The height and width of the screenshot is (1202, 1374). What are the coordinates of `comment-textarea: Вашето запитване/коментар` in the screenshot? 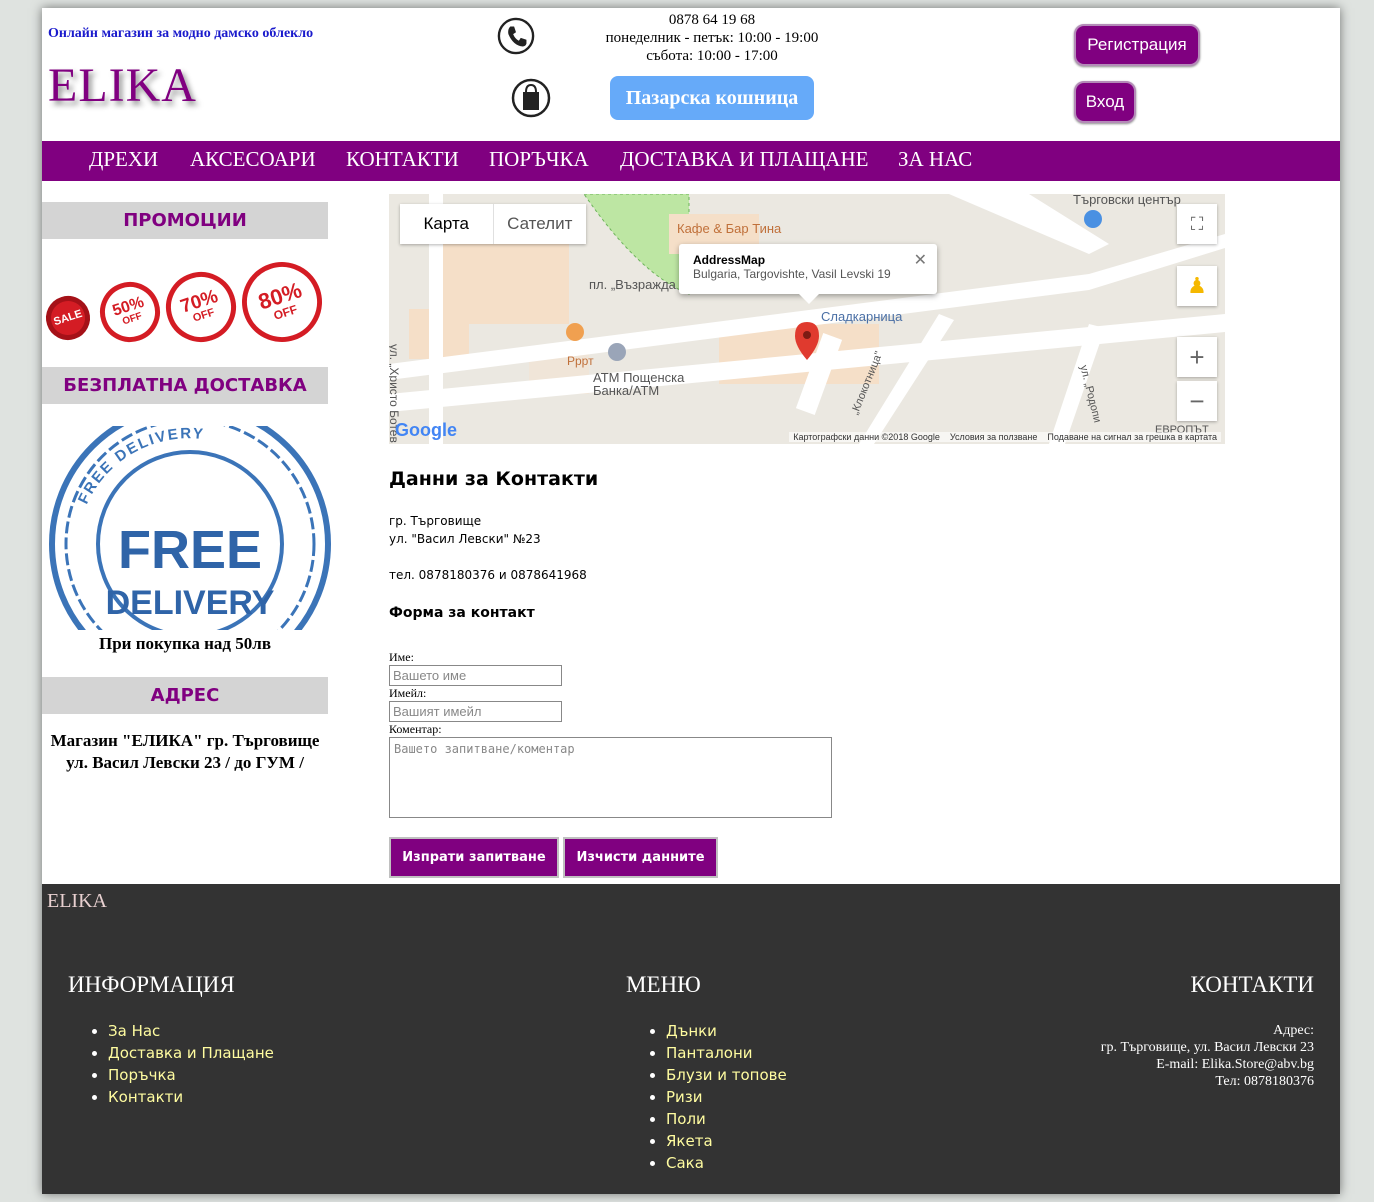 It's located at (610, 777).